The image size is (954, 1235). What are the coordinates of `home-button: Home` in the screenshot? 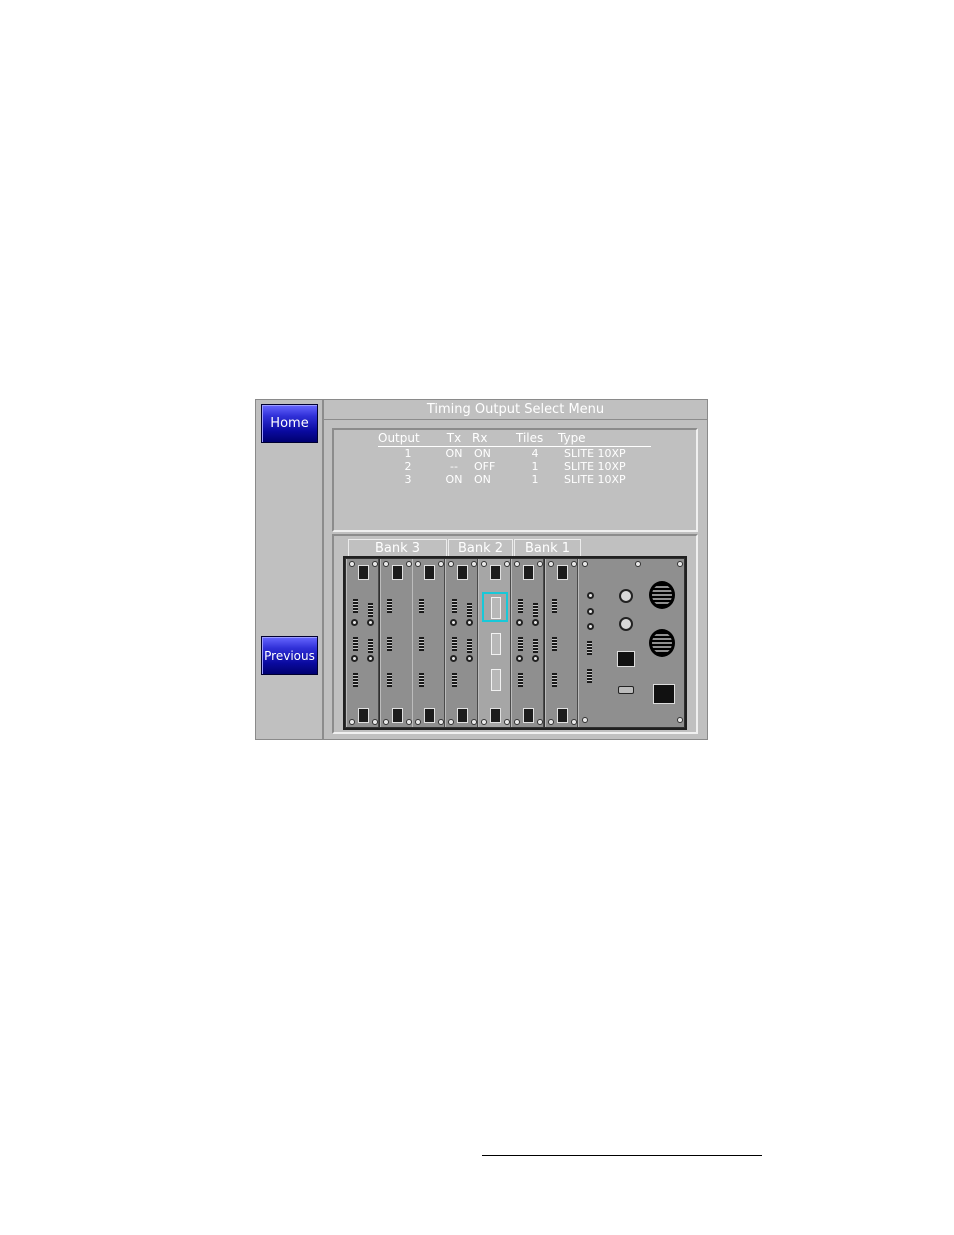 It's located at (289, 423).